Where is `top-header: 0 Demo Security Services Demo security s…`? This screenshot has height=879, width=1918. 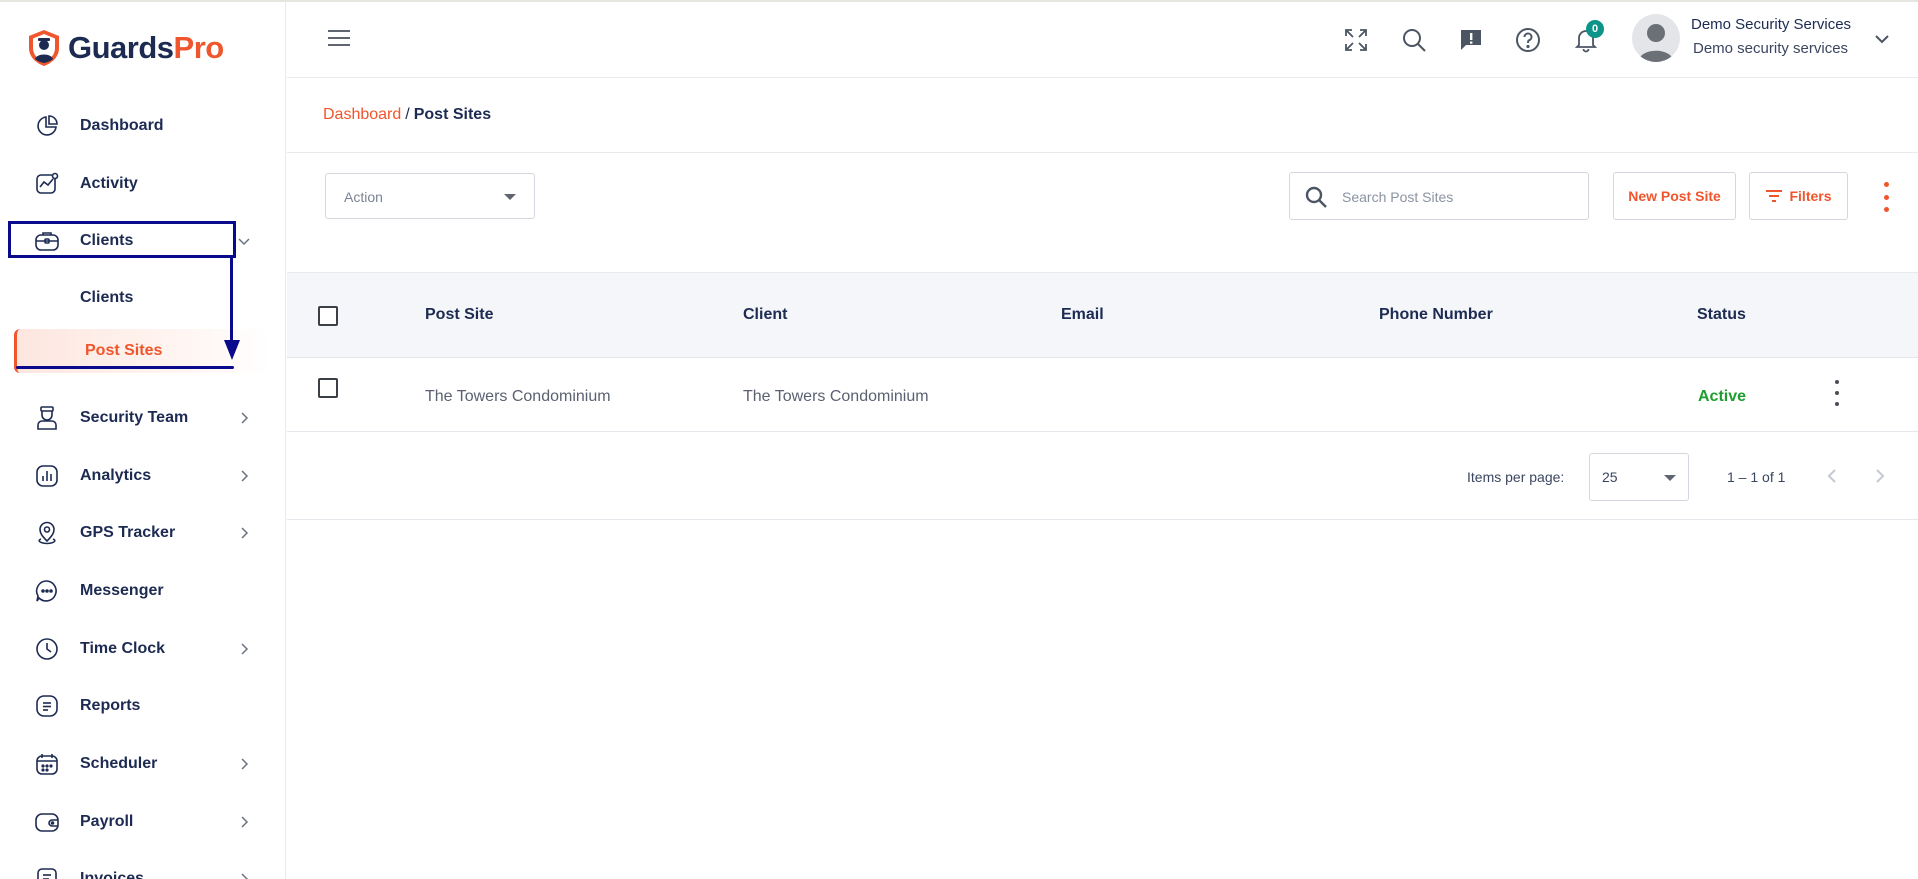
top-header: 0 Demo Security Services Demo security s… is located at coordinates (1102, 40).